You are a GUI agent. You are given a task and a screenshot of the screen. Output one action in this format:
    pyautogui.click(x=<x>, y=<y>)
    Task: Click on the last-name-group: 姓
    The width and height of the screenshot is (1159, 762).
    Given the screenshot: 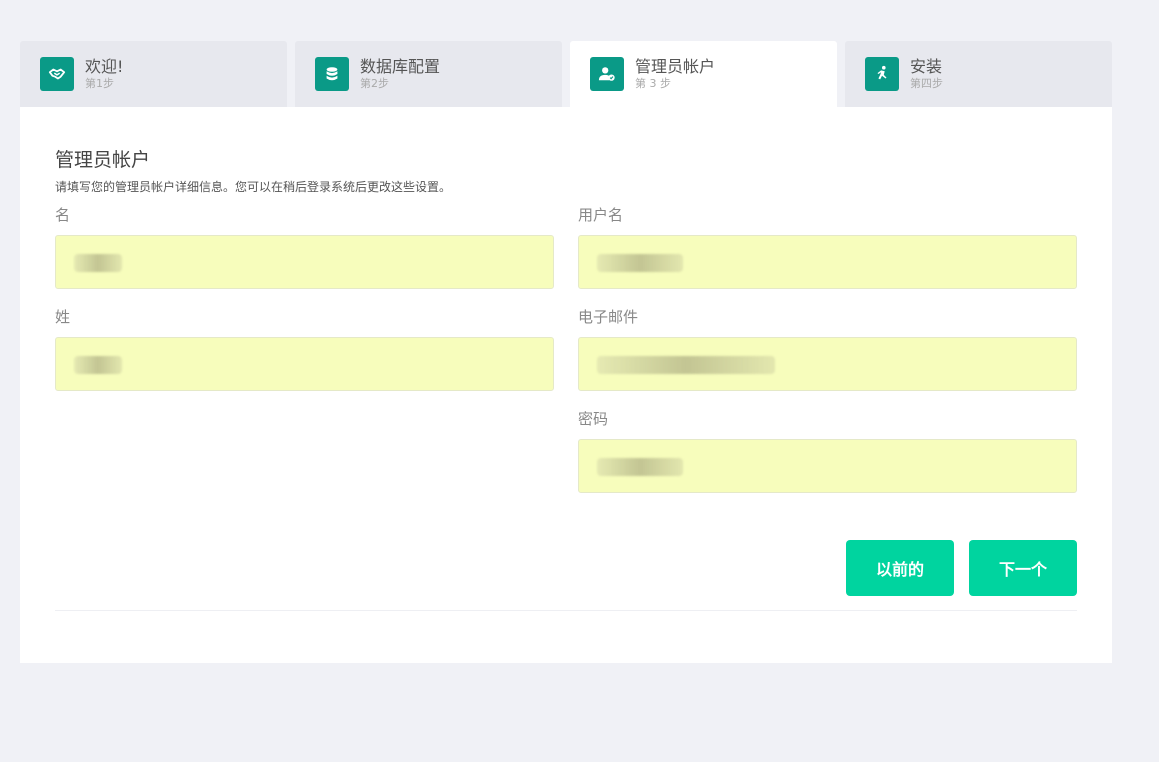 What is the action you would take?
    pyautogui.click(x=304, y=349)
    